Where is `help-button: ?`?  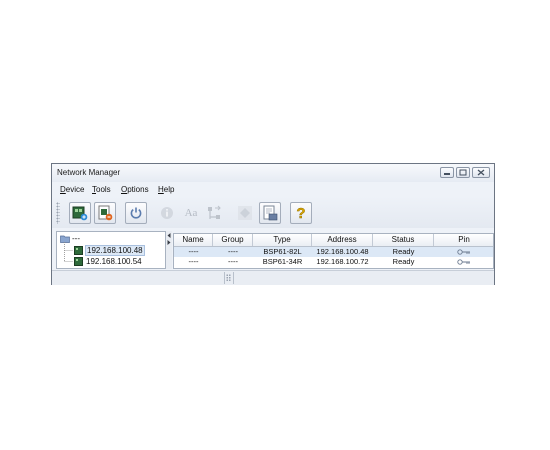
help-button: ? is located at coordinates (301, 213).